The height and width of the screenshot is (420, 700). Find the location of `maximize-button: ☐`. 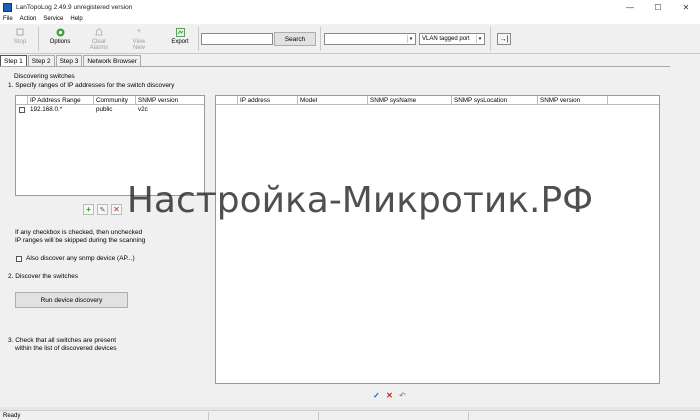

maximize-button: ☐ is located at coordinates (658, 7).